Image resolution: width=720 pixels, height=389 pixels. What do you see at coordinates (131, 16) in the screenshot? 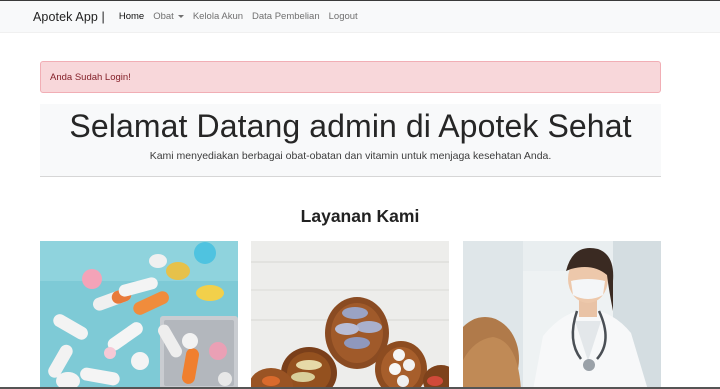
I see `nav-home: Home` at bounding box center [131, 16].